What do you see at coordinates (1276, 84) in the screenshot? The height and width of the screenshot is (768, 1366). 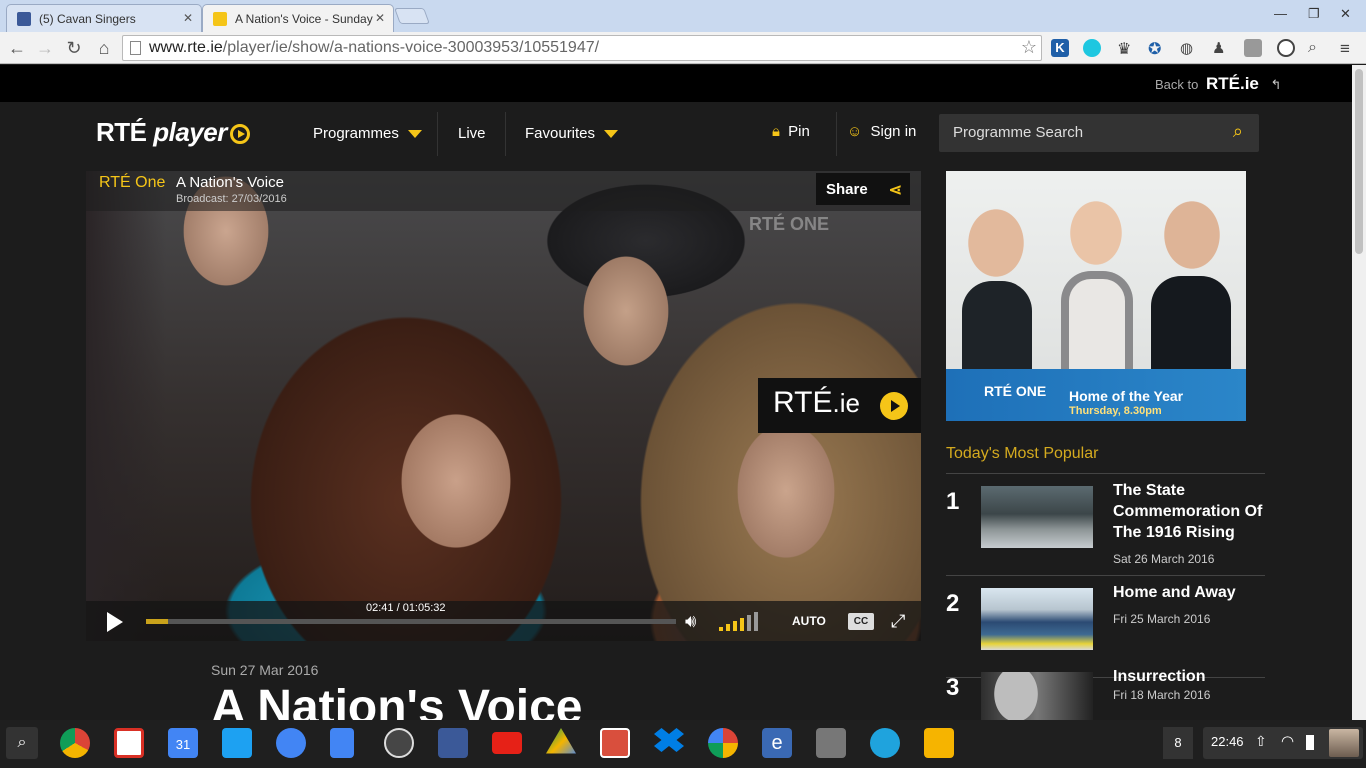 I see `return-arrow-icon: ↰` at bounding box center [1276, 84].